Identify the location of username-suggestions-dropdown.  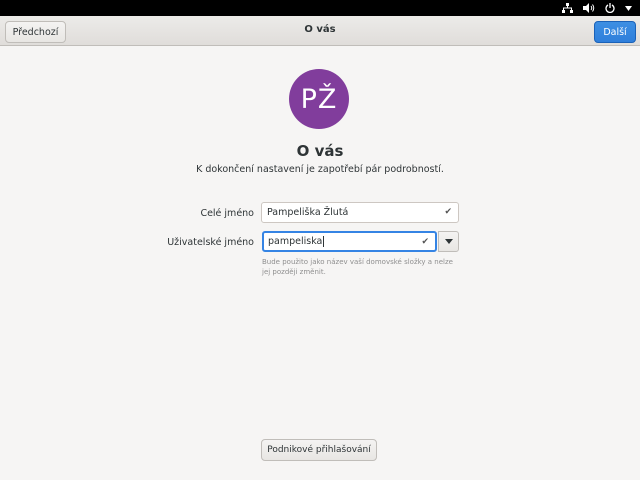
(448, 241).